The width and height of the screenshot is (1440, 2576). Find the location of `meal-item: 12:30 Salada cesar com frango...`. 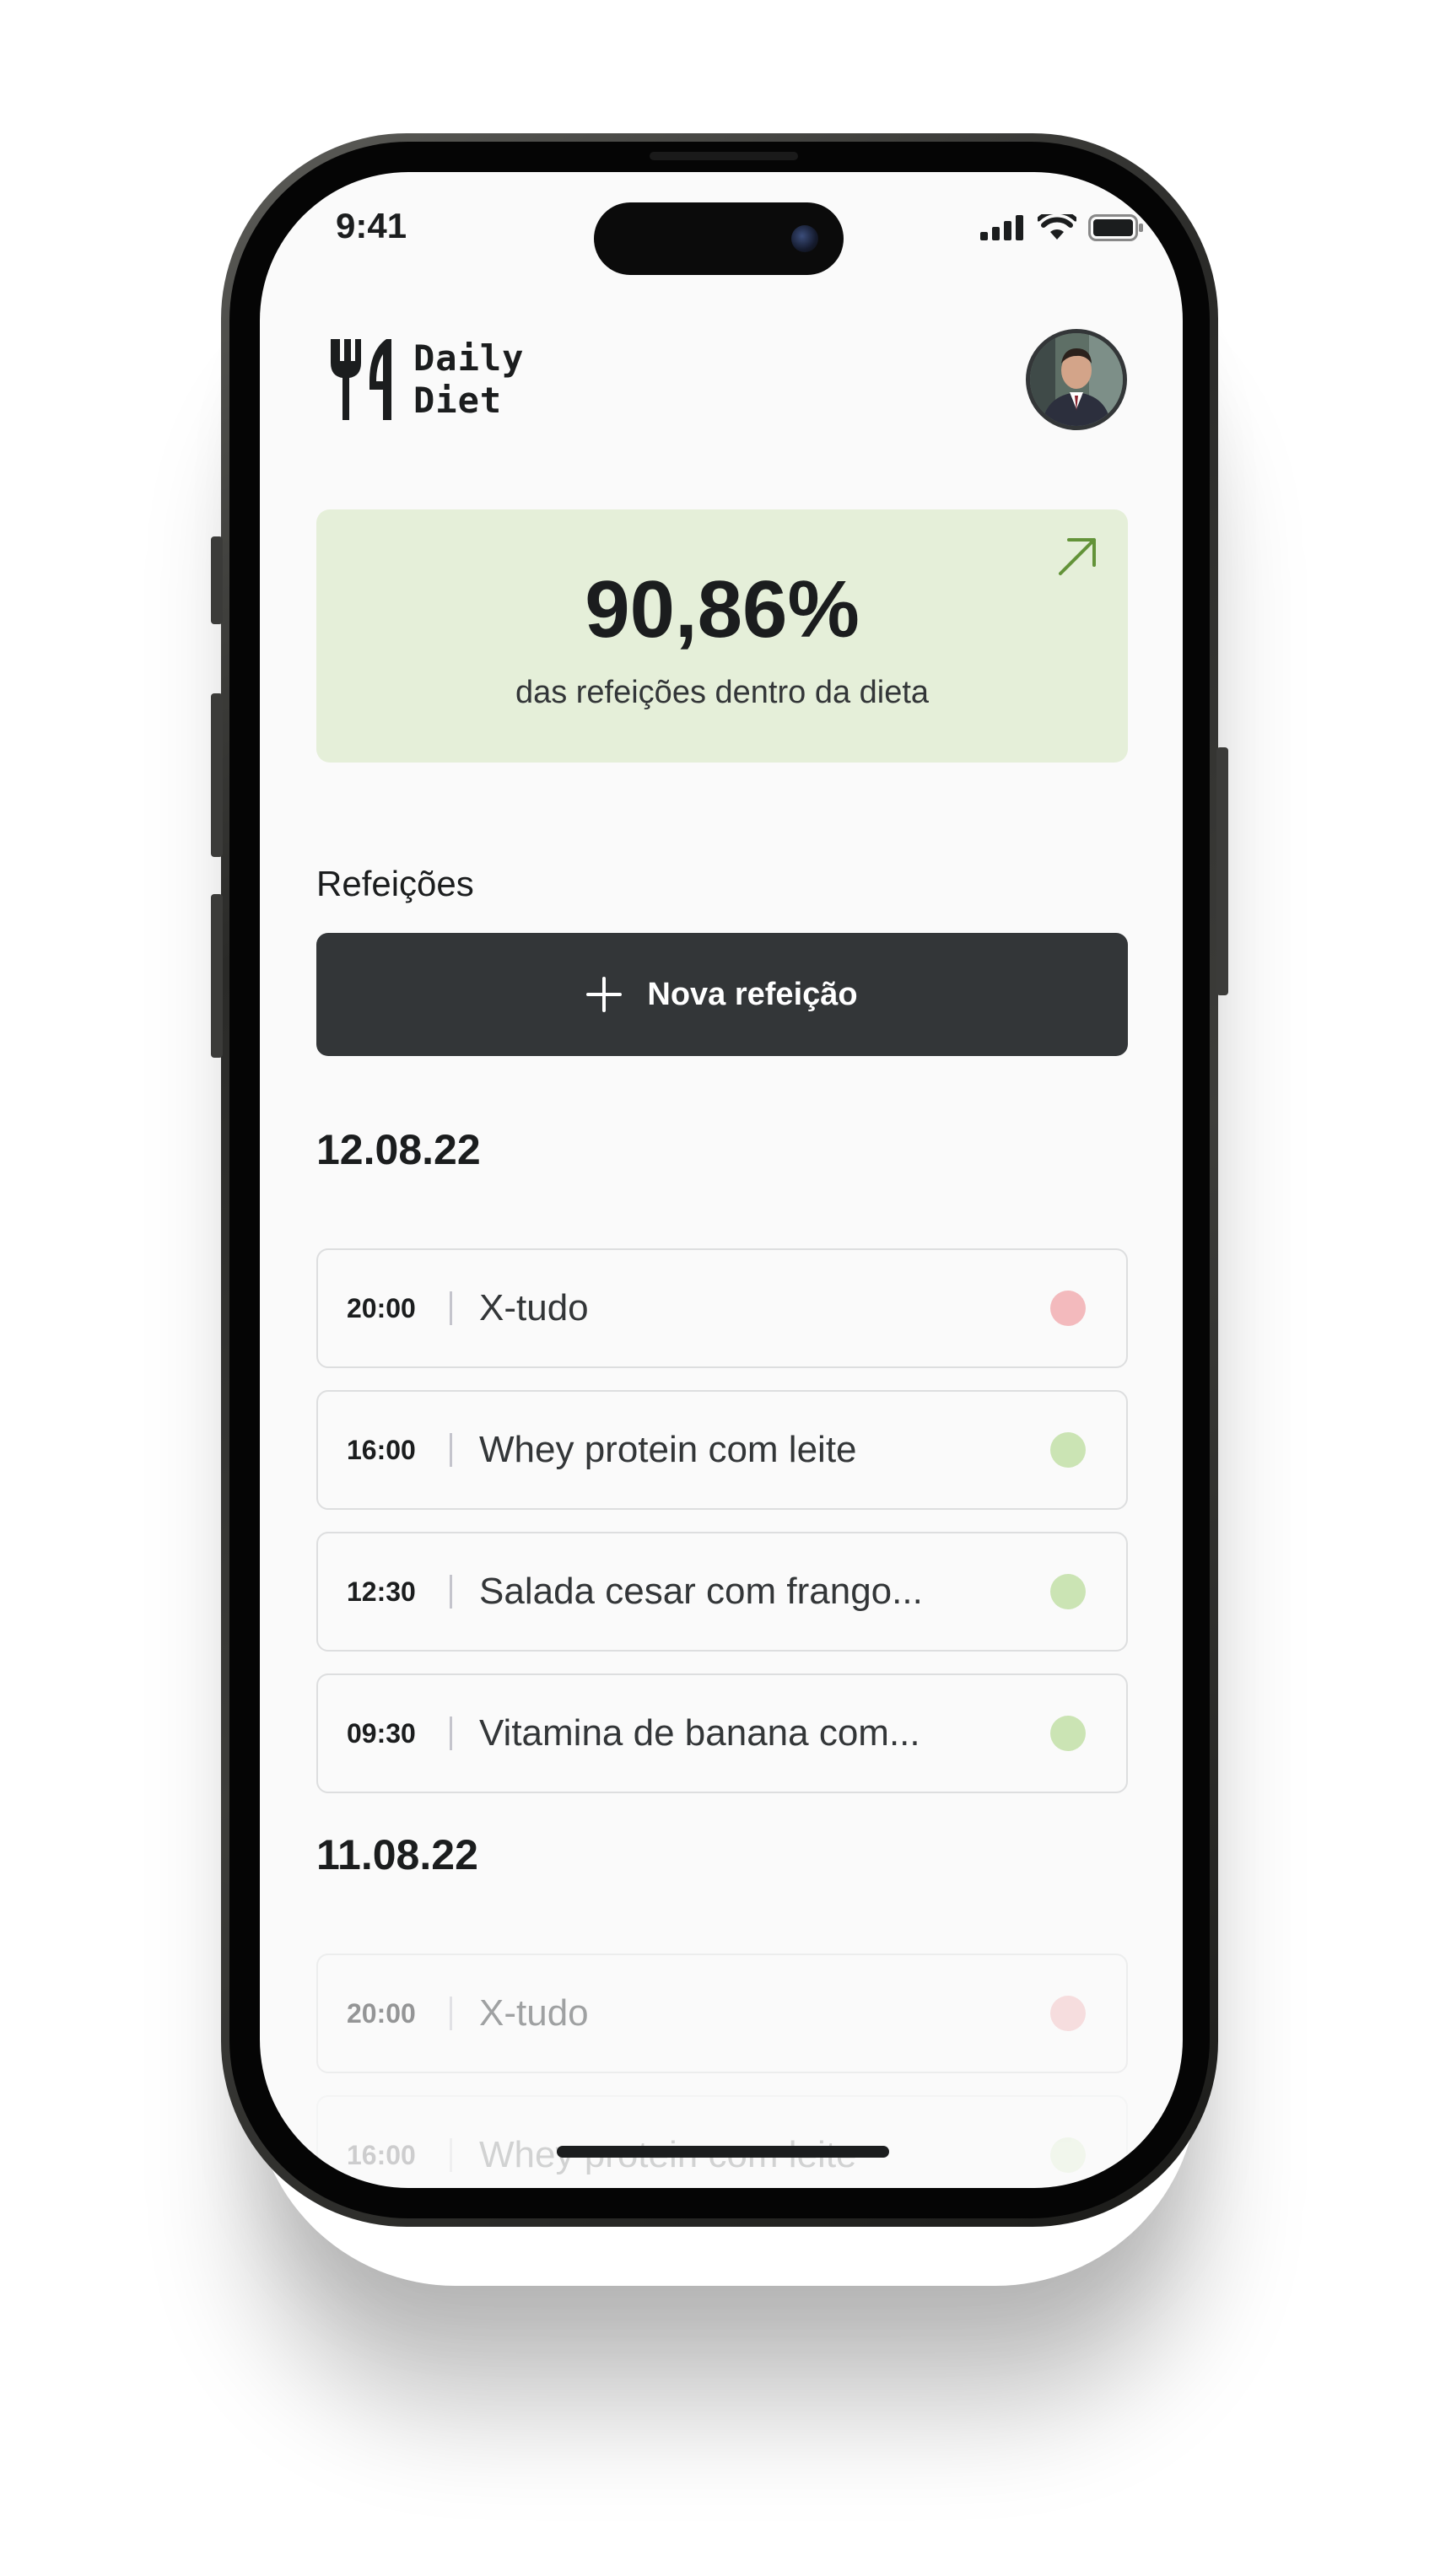

meal-item: 12:30 Salada cesar com frango... is located at coordinates (722, 1592).